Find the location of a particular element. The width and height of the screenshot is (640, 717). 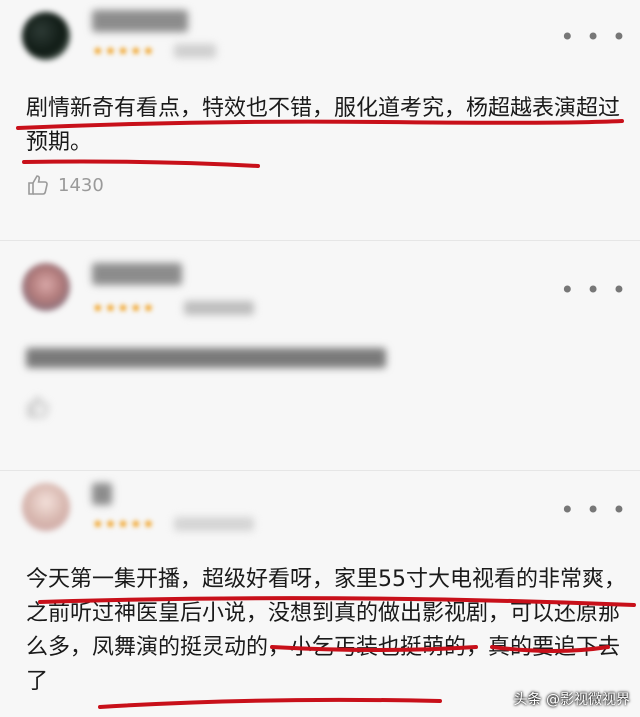

watermark: 头条 @影视微视界 is located at coordinates (571, 700).